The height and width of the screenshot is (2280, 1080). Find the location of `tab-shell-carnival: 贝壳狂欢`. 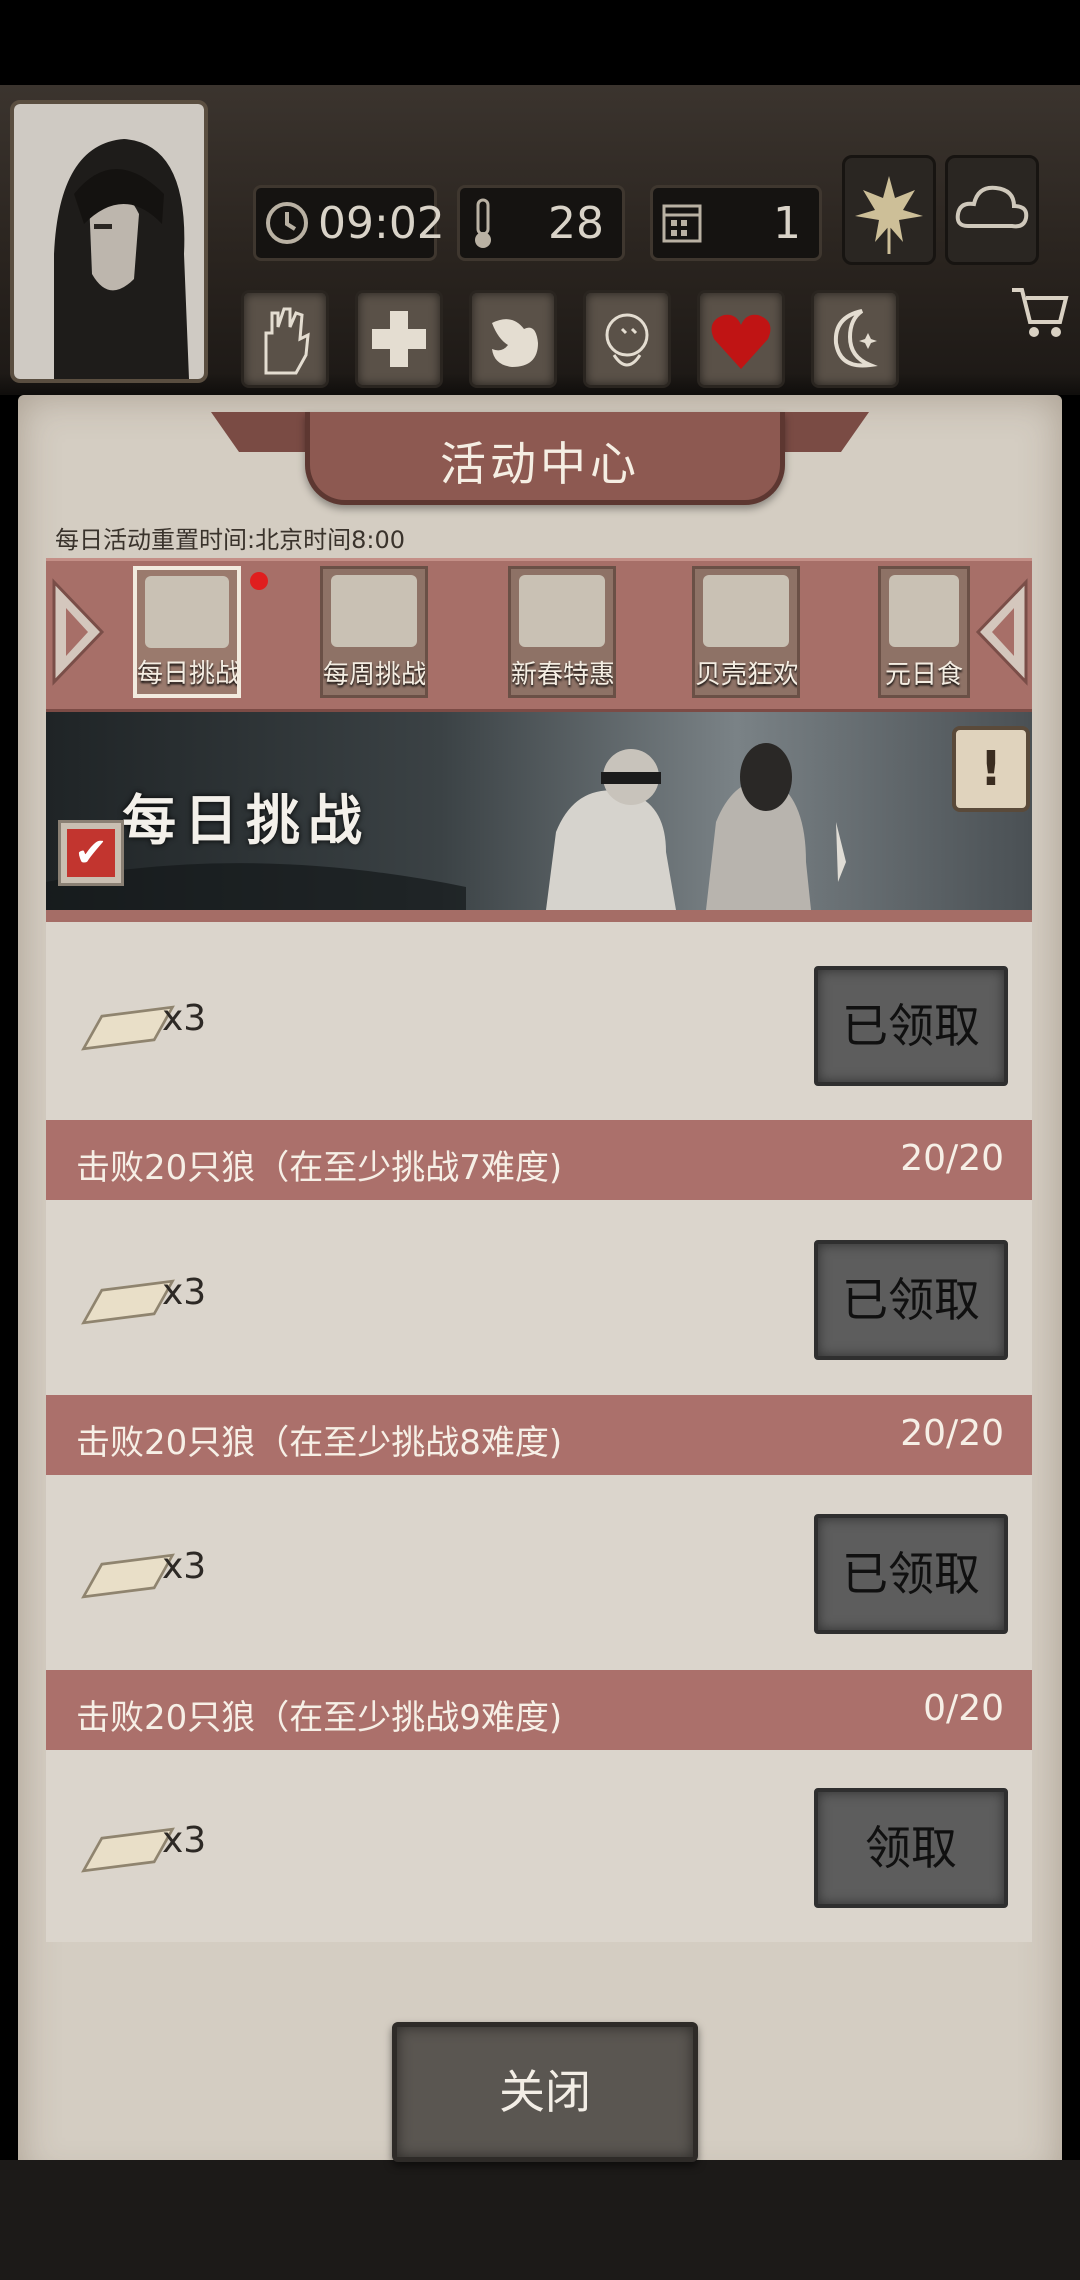

tab-shell-carnival: 贝壳狂欢 is located at coordinates (746, 632).